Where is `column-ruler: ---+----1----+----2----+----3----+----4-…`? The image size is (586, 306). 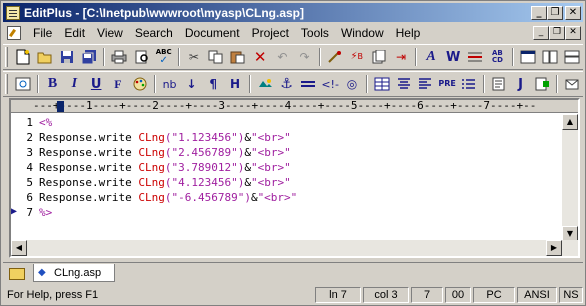
column-ruler: ---+----1----+----2----+----3----+----4-… is located at coordinates (294, 106).